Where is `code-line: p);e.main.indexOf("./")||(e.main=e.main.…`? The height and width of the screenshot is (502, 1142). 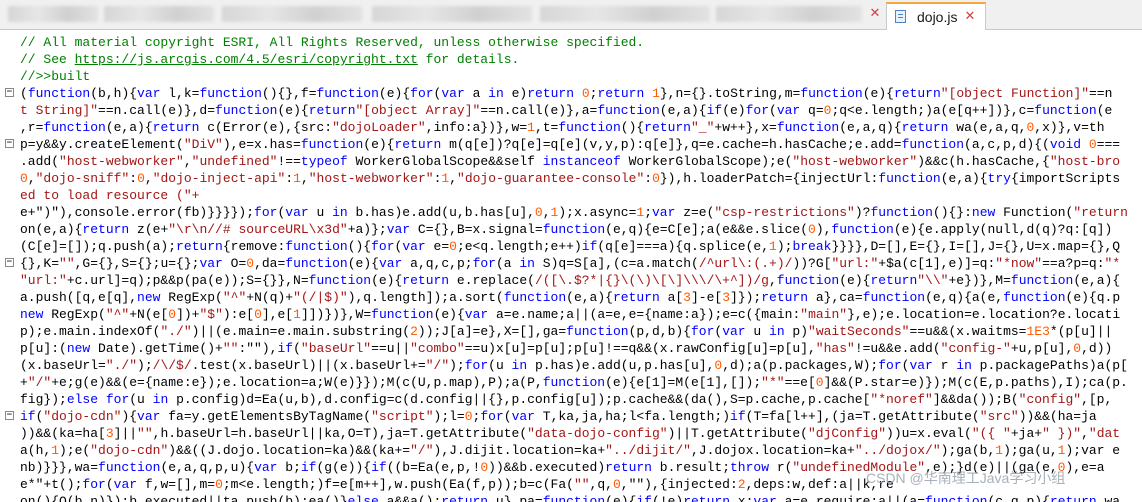 code-line: p);e.main.indexOf("./")||(e.main=e.main.… is located at coordinates (571, 331).